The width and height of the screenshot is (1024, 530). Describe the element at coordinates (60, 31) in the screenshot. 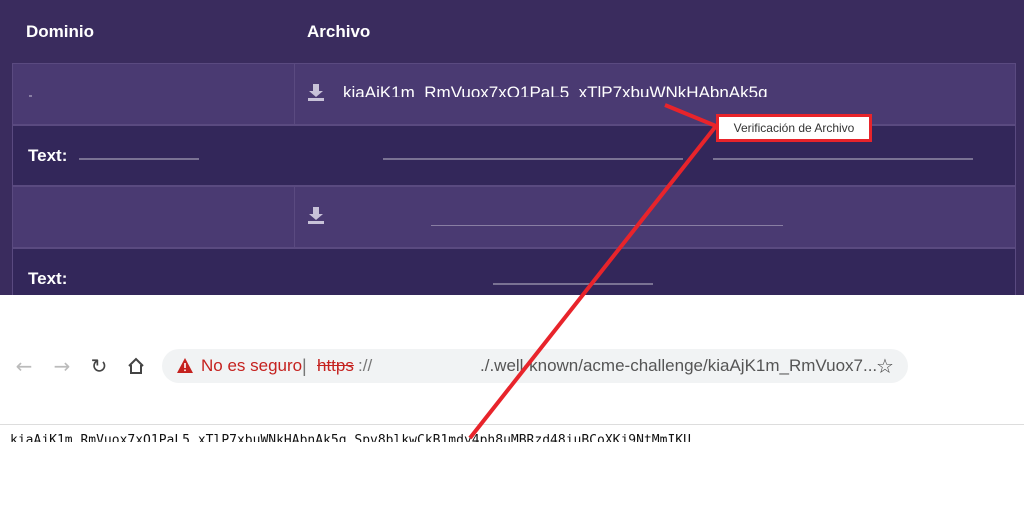

I see `column-header-domain: Dominio` at that location.